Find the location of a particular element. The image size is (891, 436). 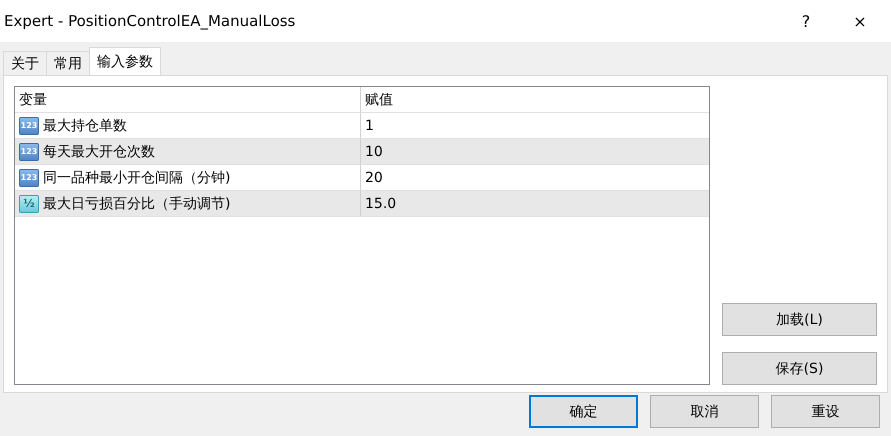

value-cell: 15.0 is located at coordinates (380, 204).